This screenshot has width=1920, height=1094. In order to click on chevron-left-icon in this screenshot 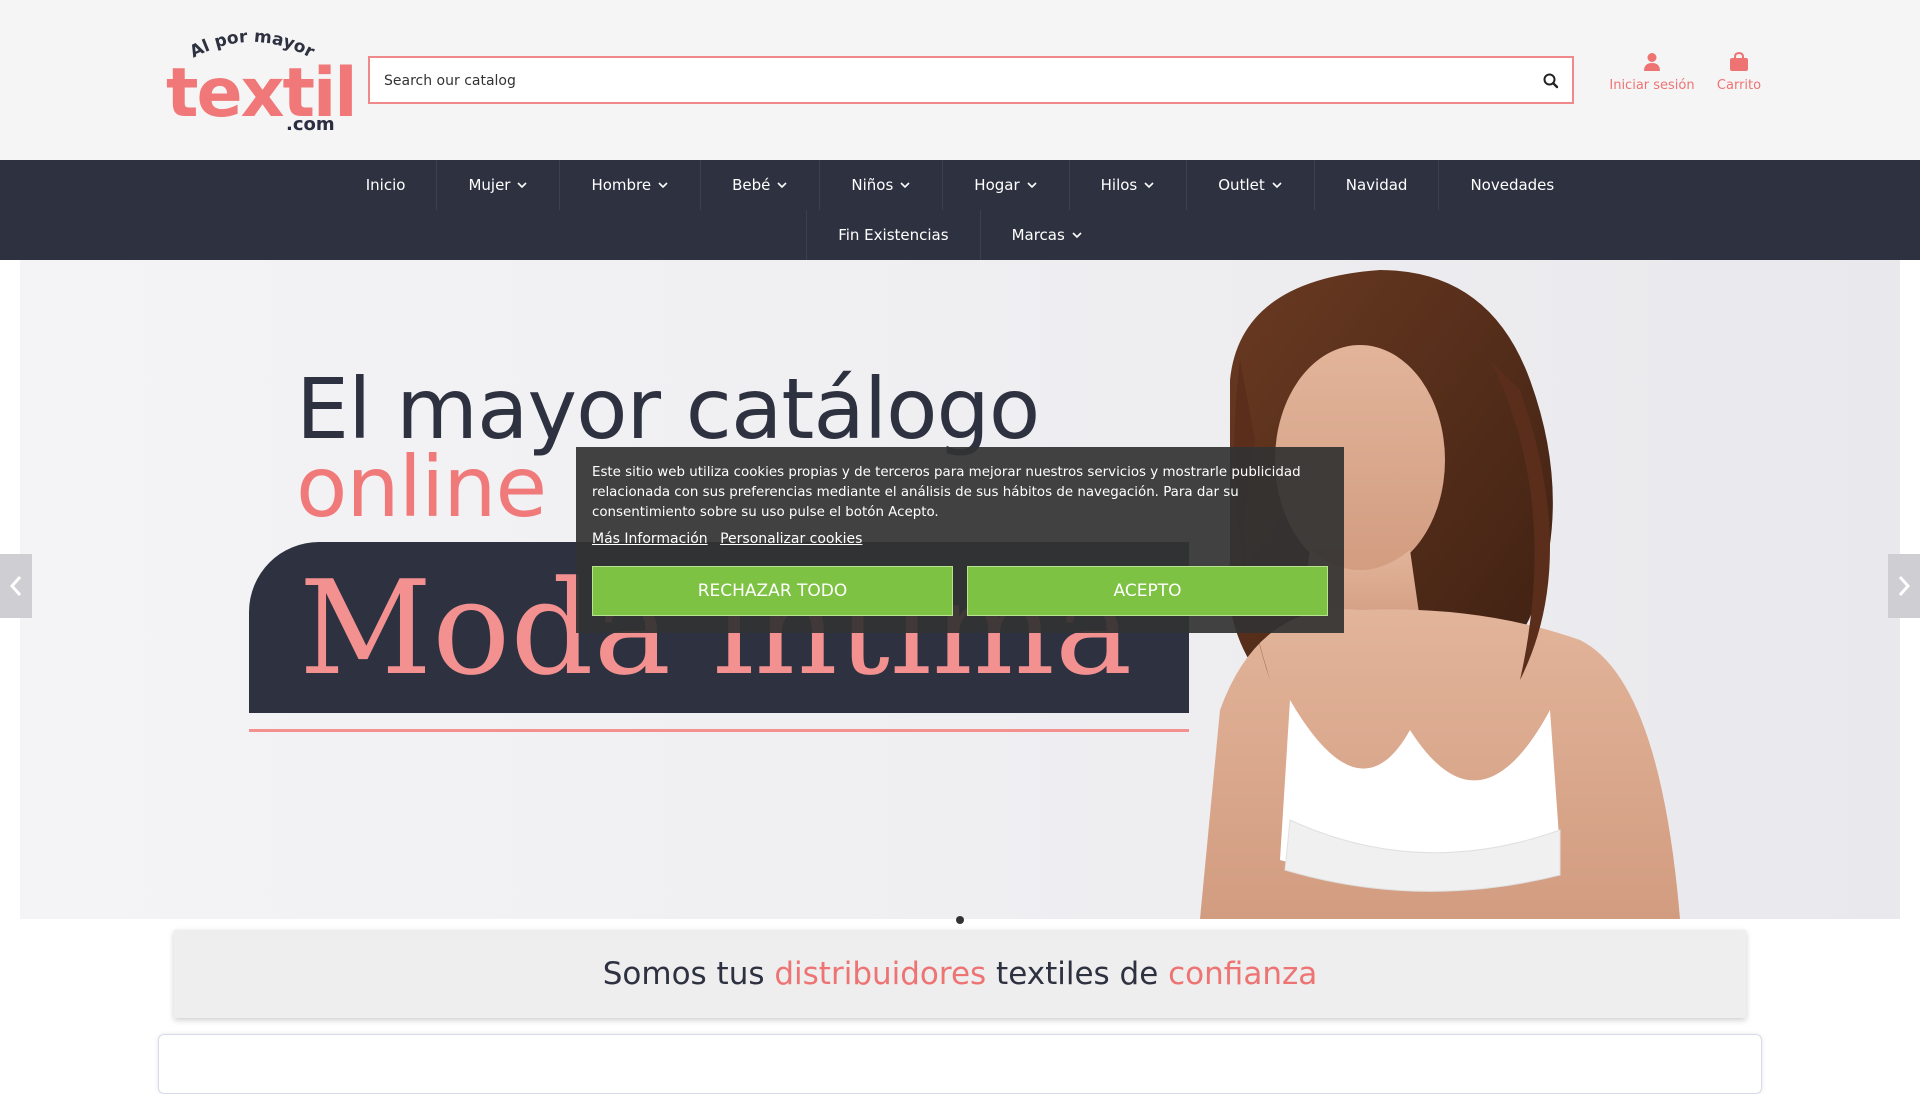, I will do `click(15, 586)`.